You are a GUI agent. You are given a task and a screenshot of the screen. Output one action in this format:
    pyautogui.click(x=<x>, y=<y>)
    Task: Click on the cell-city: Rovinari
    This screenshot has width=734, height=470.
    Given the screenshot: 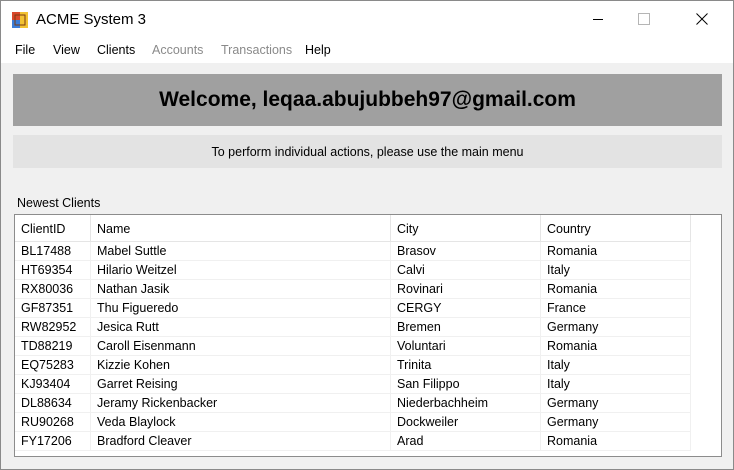 What is the action you would take?
    pyautogui.click(x=466, y=289)
    